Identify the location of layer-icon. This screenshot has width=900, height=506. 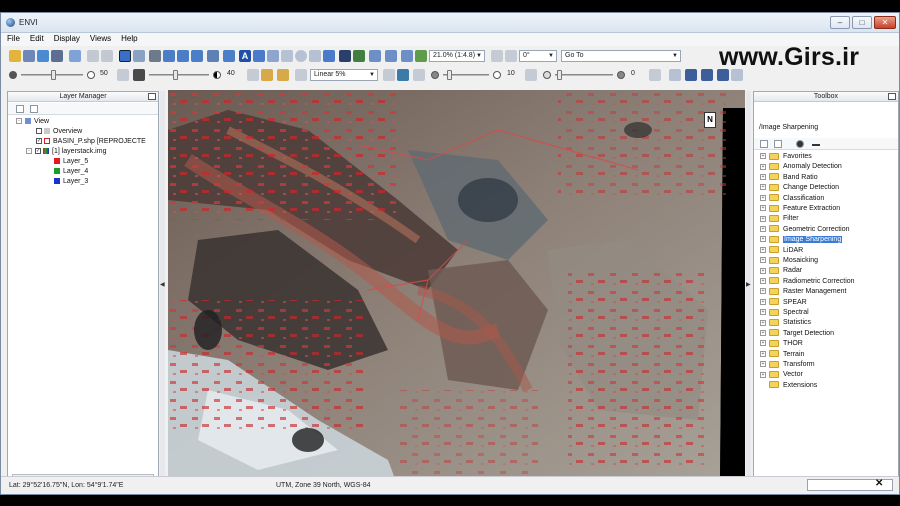
(75, 56).